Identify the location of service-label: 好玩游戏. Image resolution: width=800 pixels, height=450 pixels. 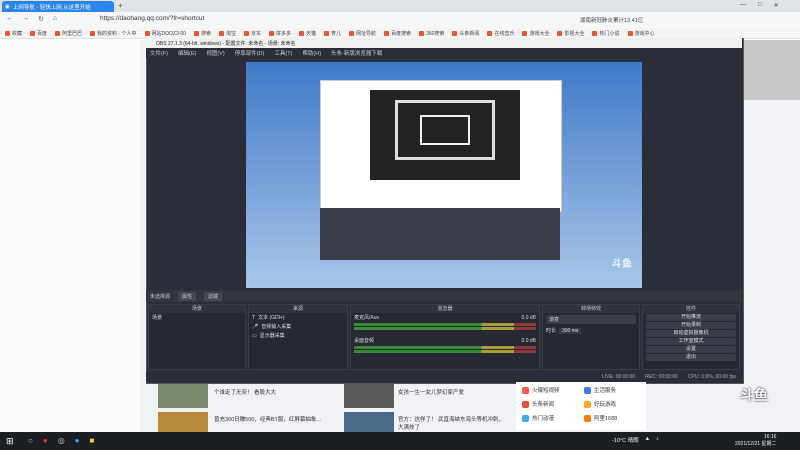
(605, 405).